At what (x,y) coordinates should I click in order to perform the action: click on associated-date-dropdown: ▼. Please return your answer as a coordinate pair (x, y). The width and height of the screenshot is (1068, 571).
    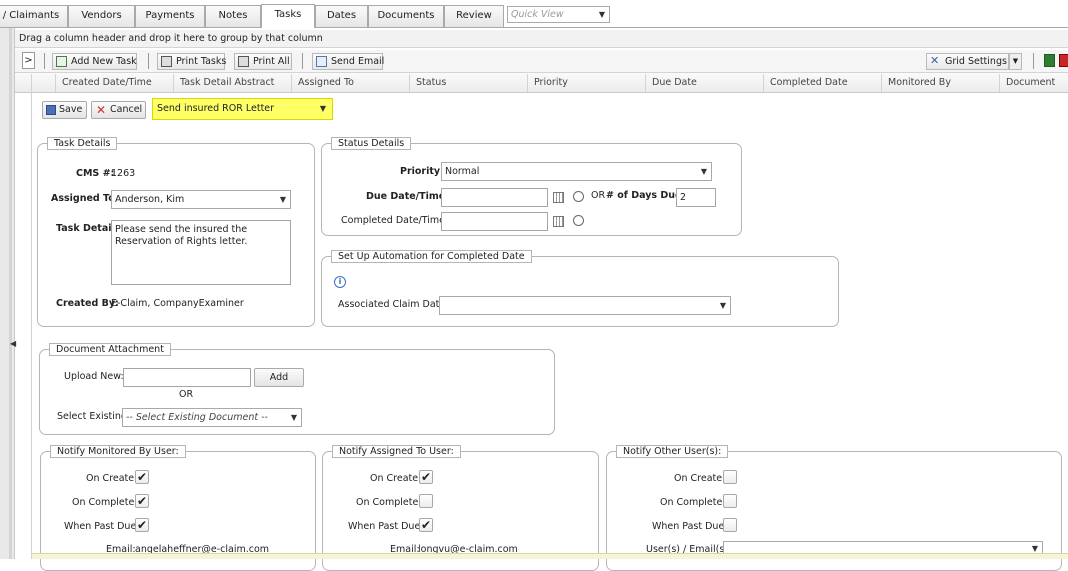
    Looking at the image, I should click on (585, 305).